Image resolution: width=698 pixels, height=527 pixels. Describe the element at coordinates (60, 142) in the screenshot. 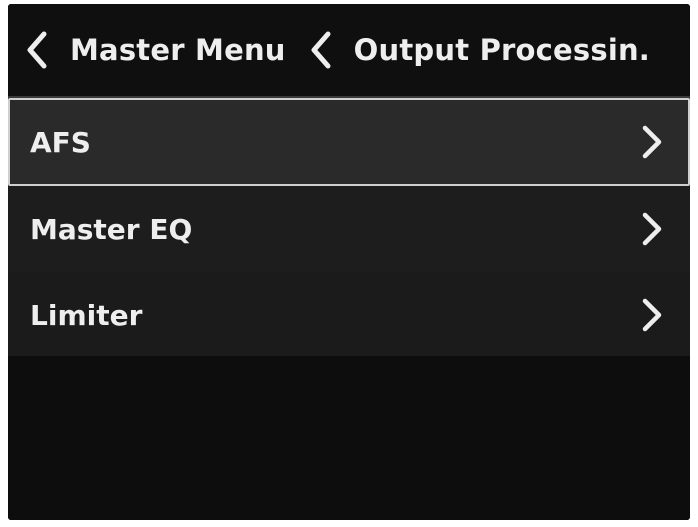

I see `menu-item-label: AFS` at that location.